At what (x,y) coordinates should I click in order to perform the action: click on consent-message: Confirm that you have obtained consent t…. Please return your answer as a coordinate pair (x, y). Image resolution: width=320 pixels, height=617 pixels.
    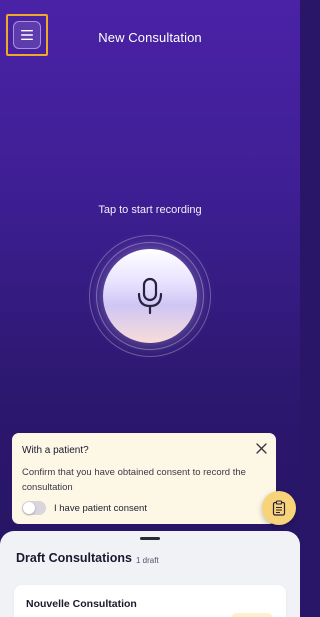
    Looking at the image, I should click on (134, 480).